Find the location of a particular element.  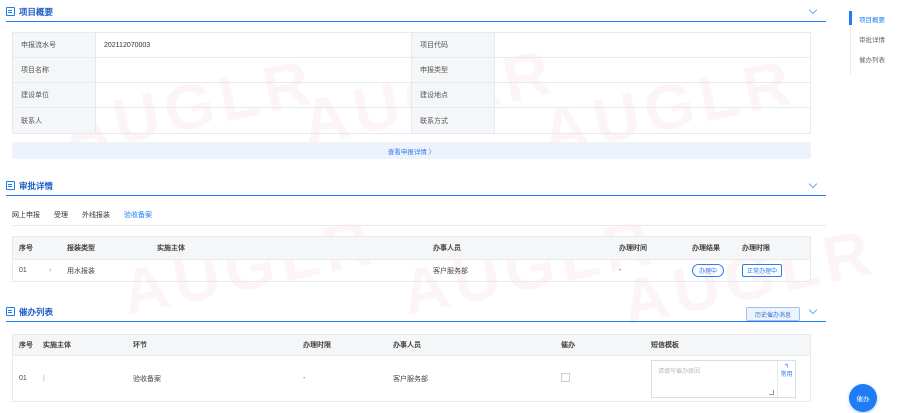

overview-row: 建设单位 建设地点 is located at coordinates (411, 95).